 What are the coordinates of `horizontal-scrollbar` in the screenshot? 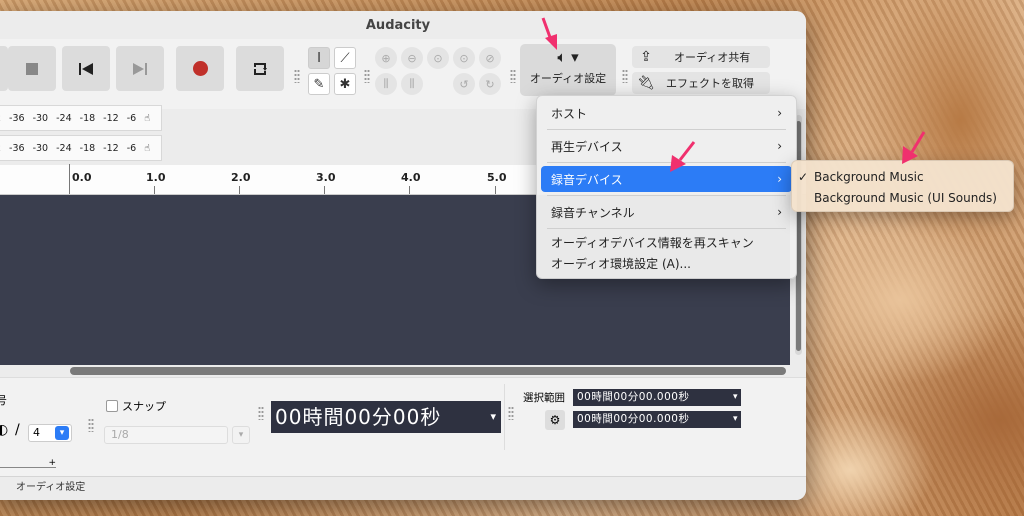 It's located at (428, 371).